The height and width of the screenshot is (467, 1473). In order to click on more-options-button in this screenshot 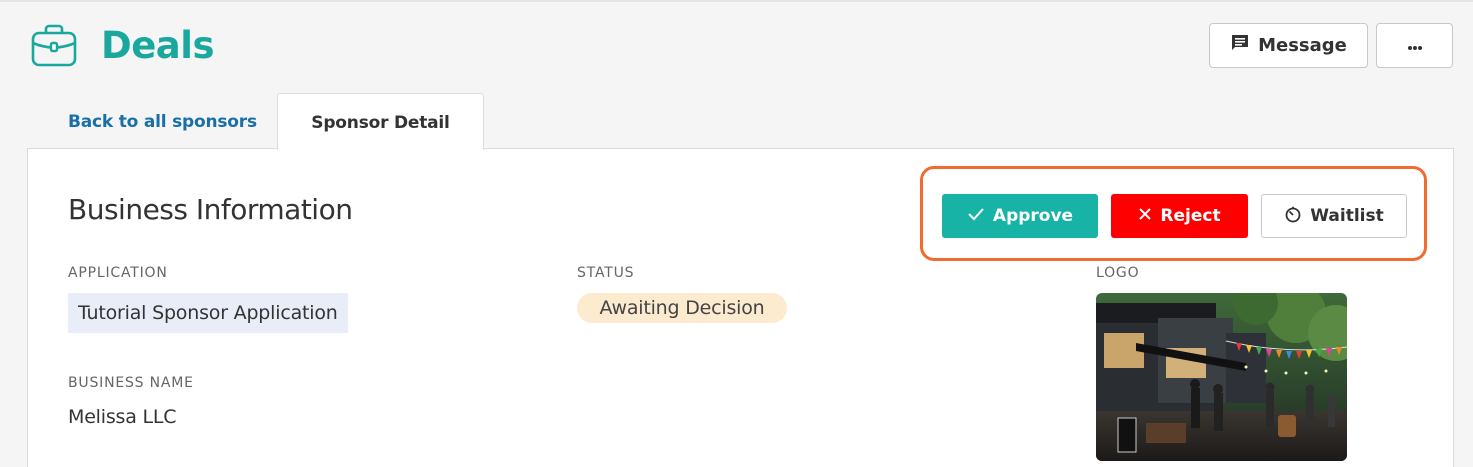, I will do `click(1414, 45)`.